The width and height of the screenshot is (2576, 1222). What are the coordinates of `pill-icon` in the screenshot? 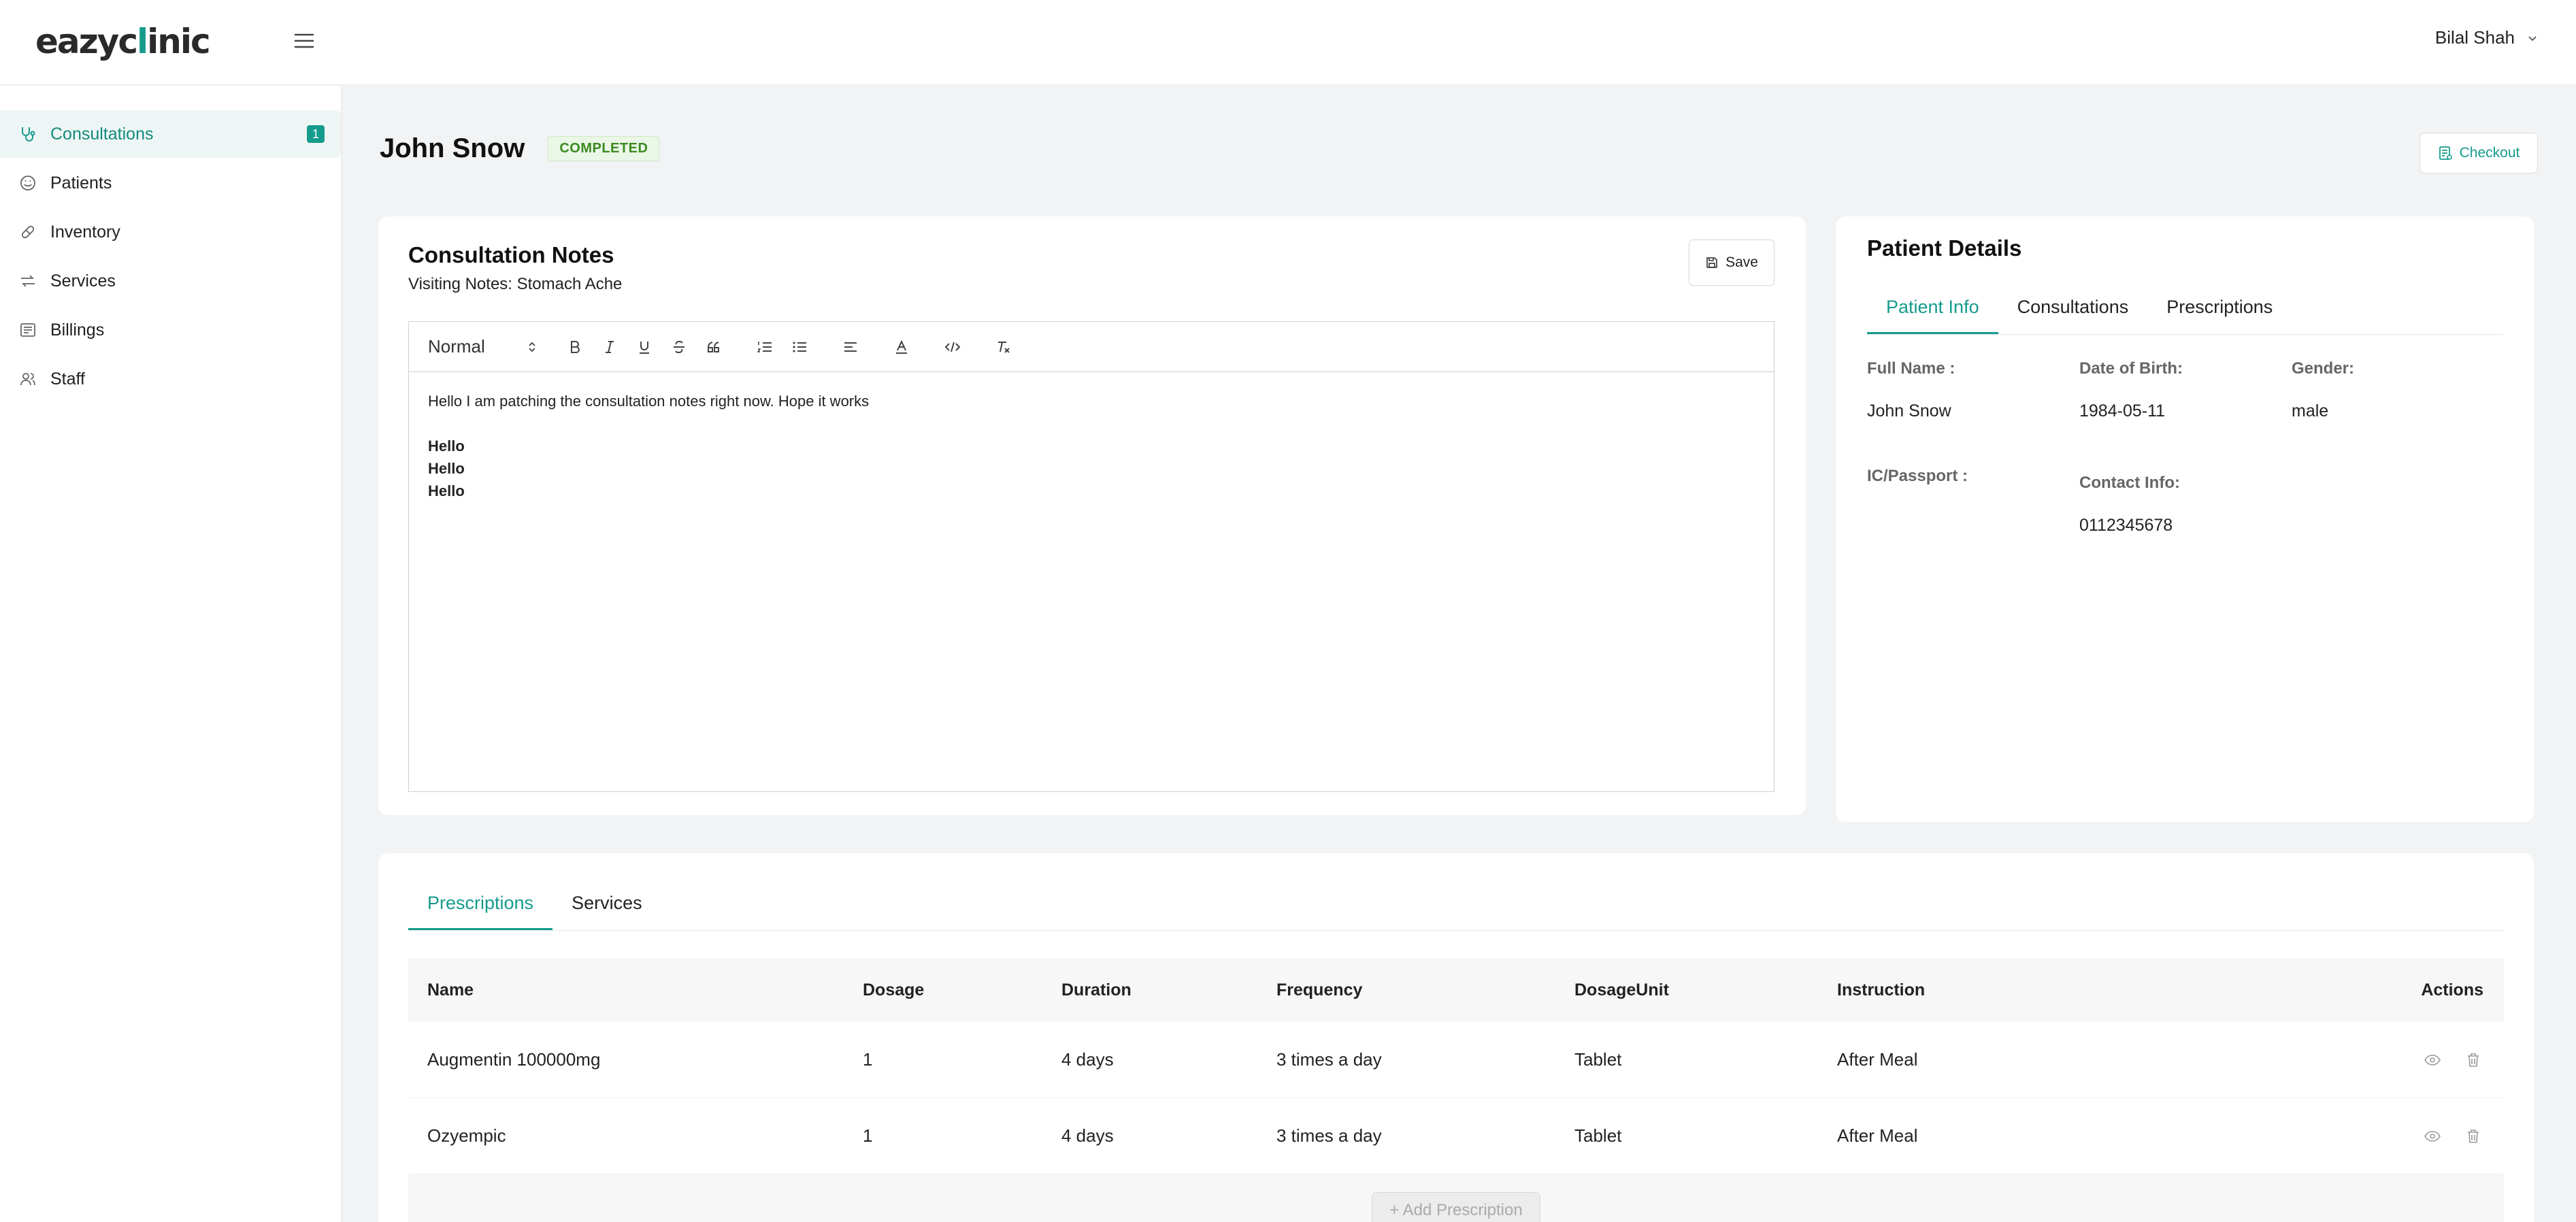 It's located at (28, 232).